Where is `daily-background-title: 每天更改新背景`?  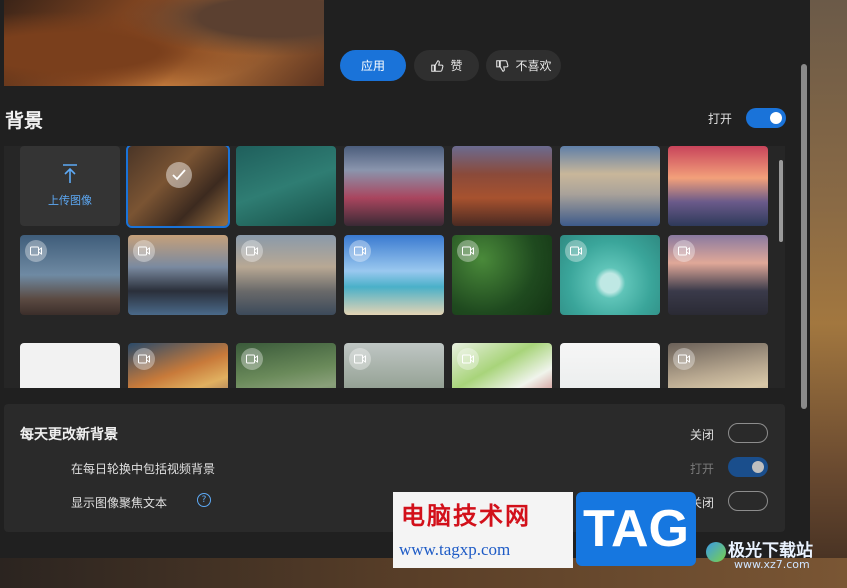
daily-background-title: 每天更改新背景 is located at coordinates (69, 435).